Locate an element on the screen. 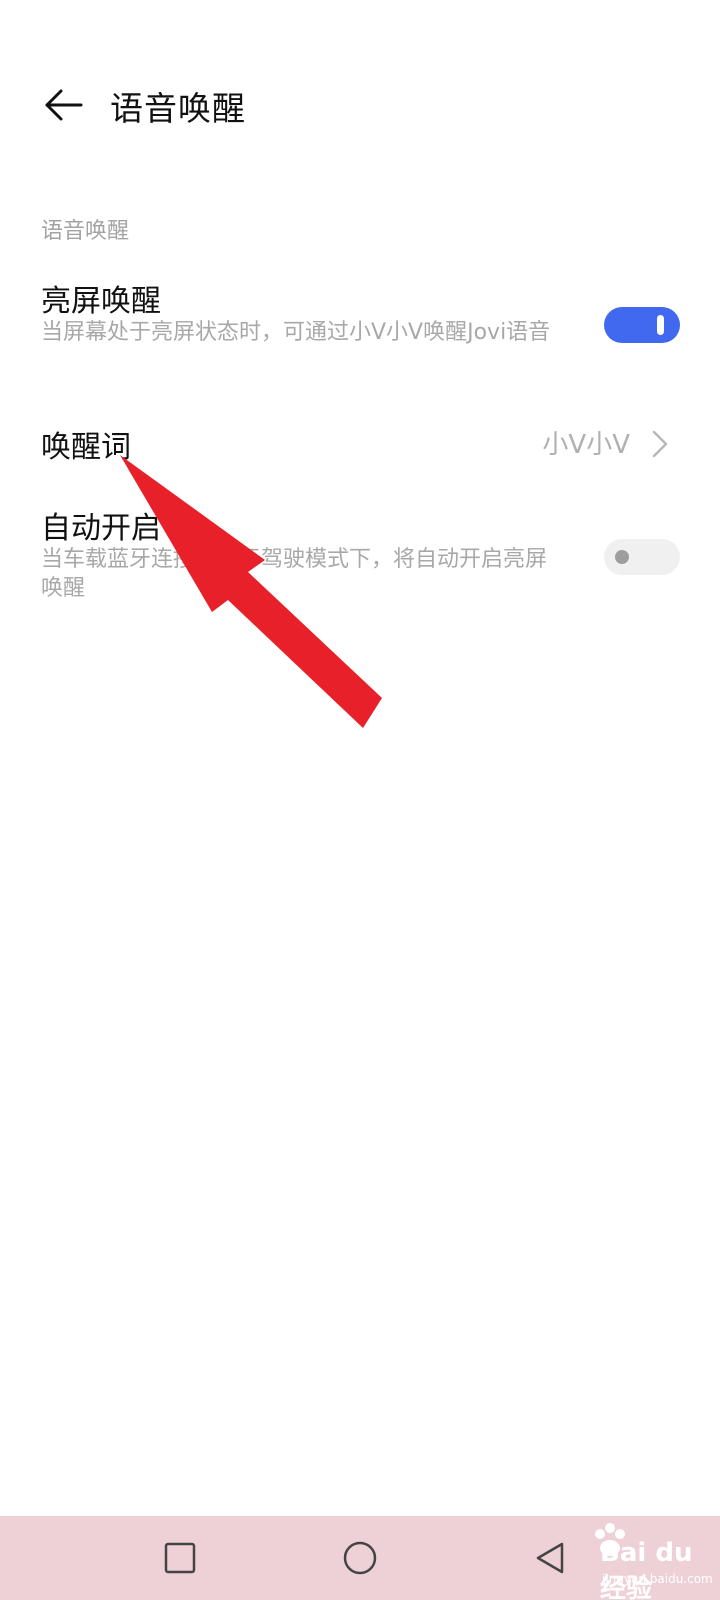 The image size is (720, 1600). home-button is located at coordinates (360, 1558).